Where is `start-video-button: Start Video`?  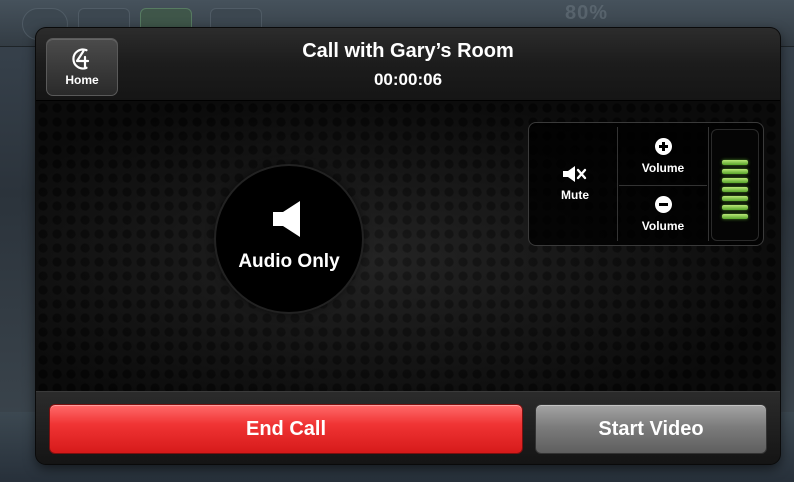 start-video-button: Start Video is located at coordinates (651, 429).